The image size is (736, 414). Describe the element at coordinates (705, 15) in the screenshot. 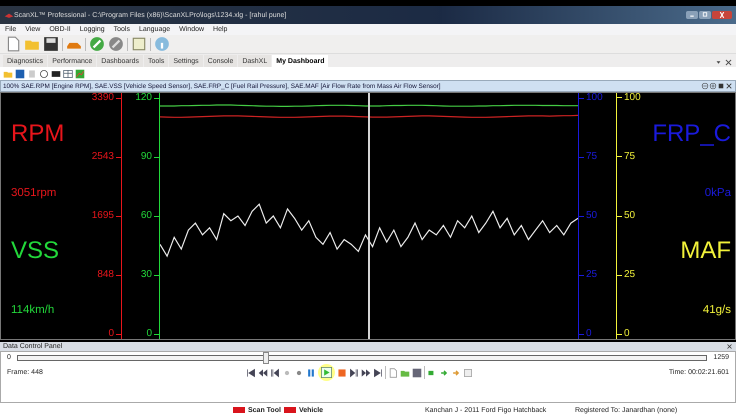

I see `maximize-icon` at that location.